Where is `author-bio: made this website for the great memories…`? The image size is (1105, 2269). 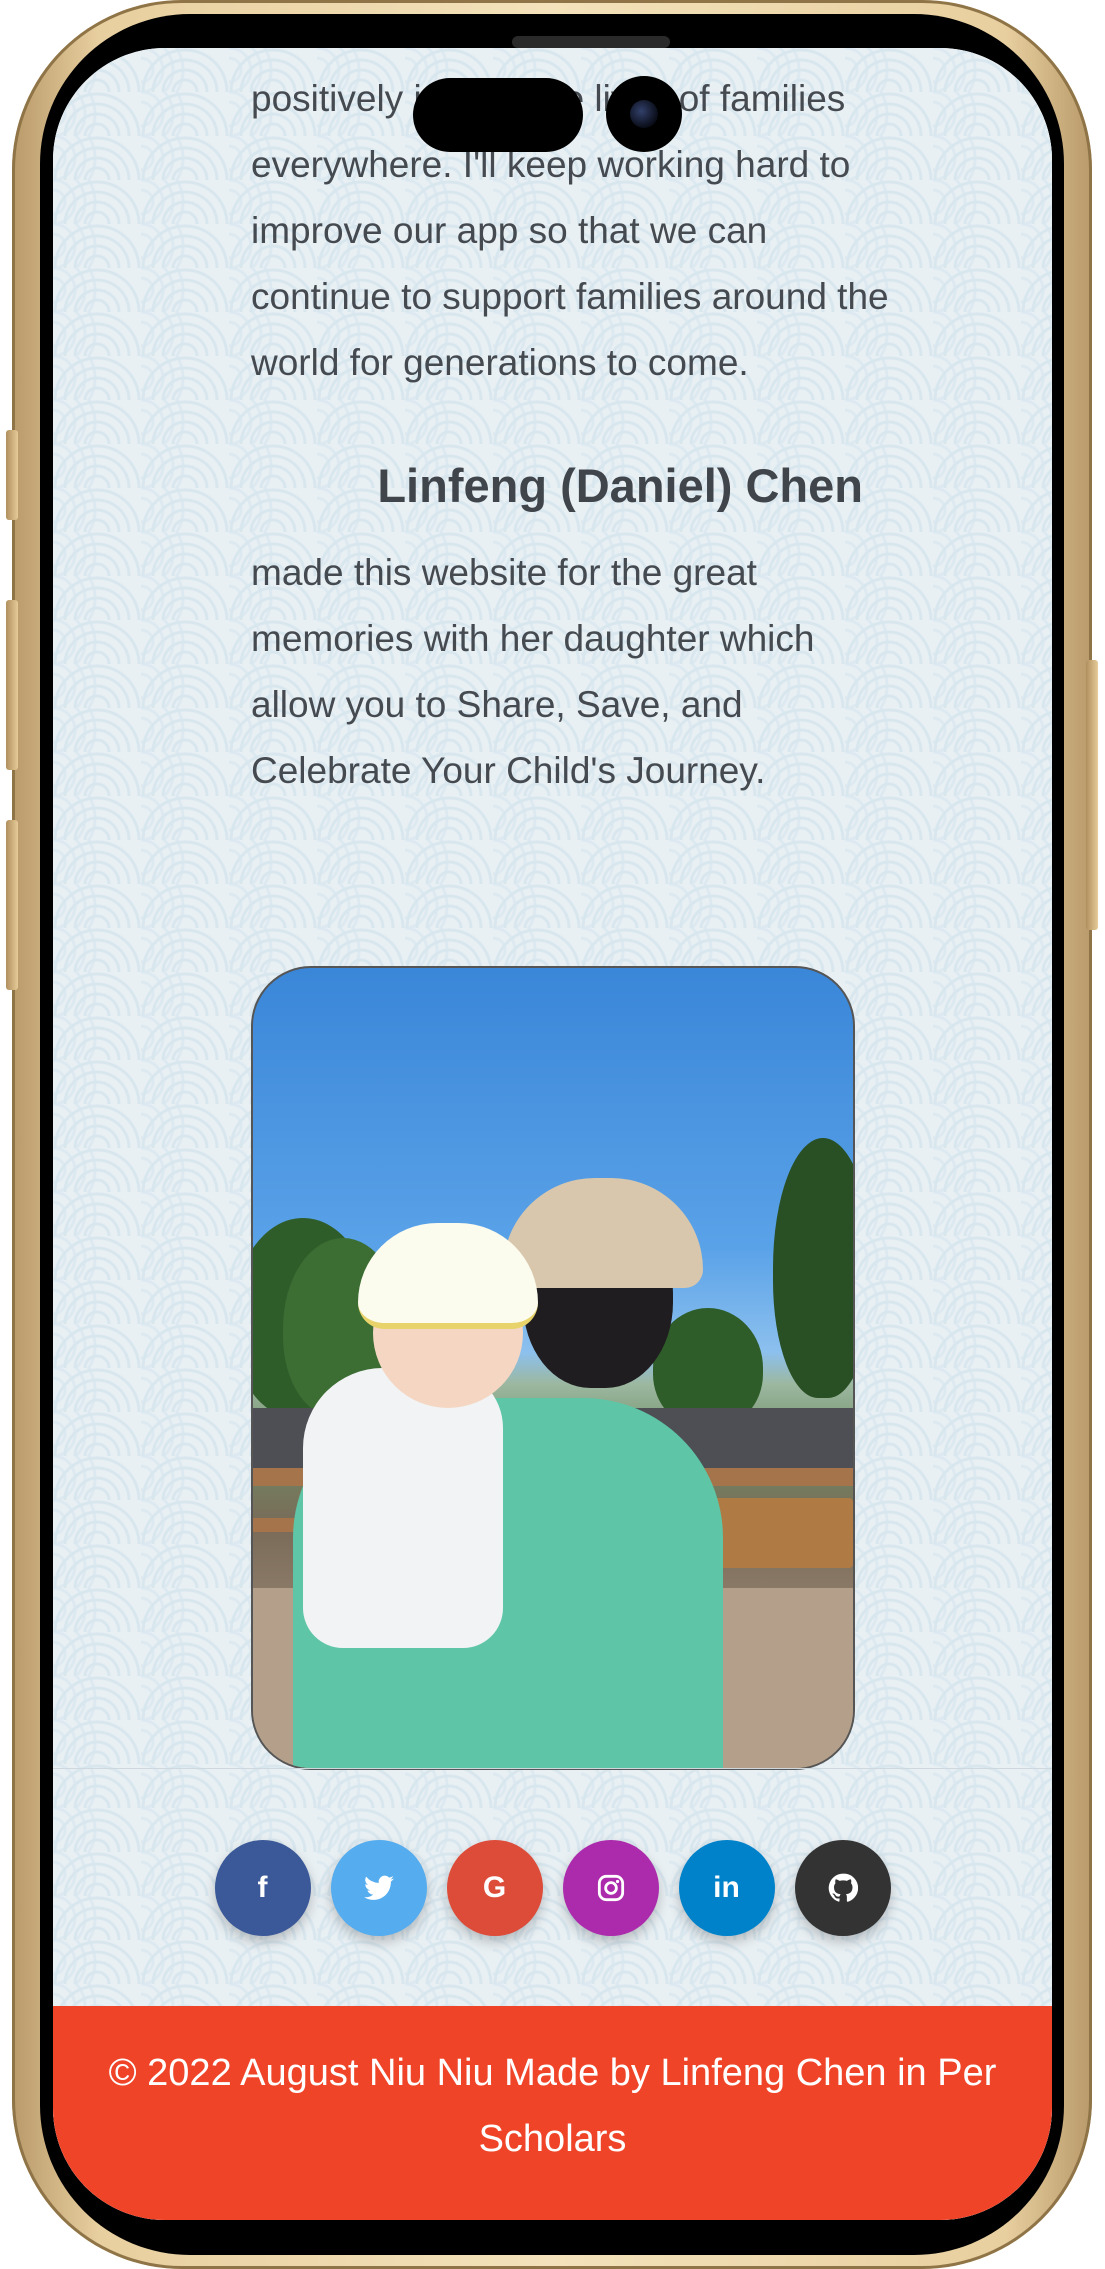 author-bio: made this website for the great memories… is located at coordinates (533, 671).